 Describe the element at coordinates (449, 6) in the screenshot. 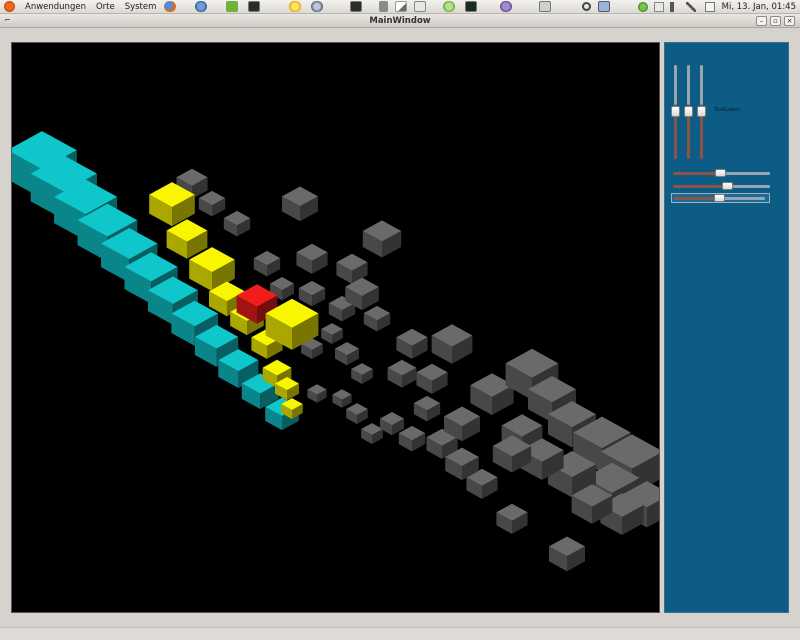

I see `pidgin-icon` at that location.